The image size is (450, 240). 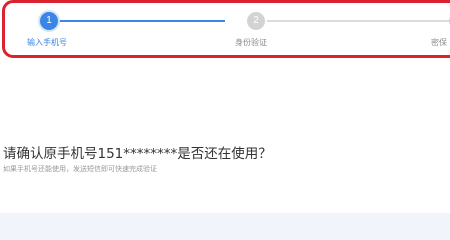 What do you see at coordinates (225, 226) in the screenshot?
I see `option-panel` at bounding box center [225, 226].